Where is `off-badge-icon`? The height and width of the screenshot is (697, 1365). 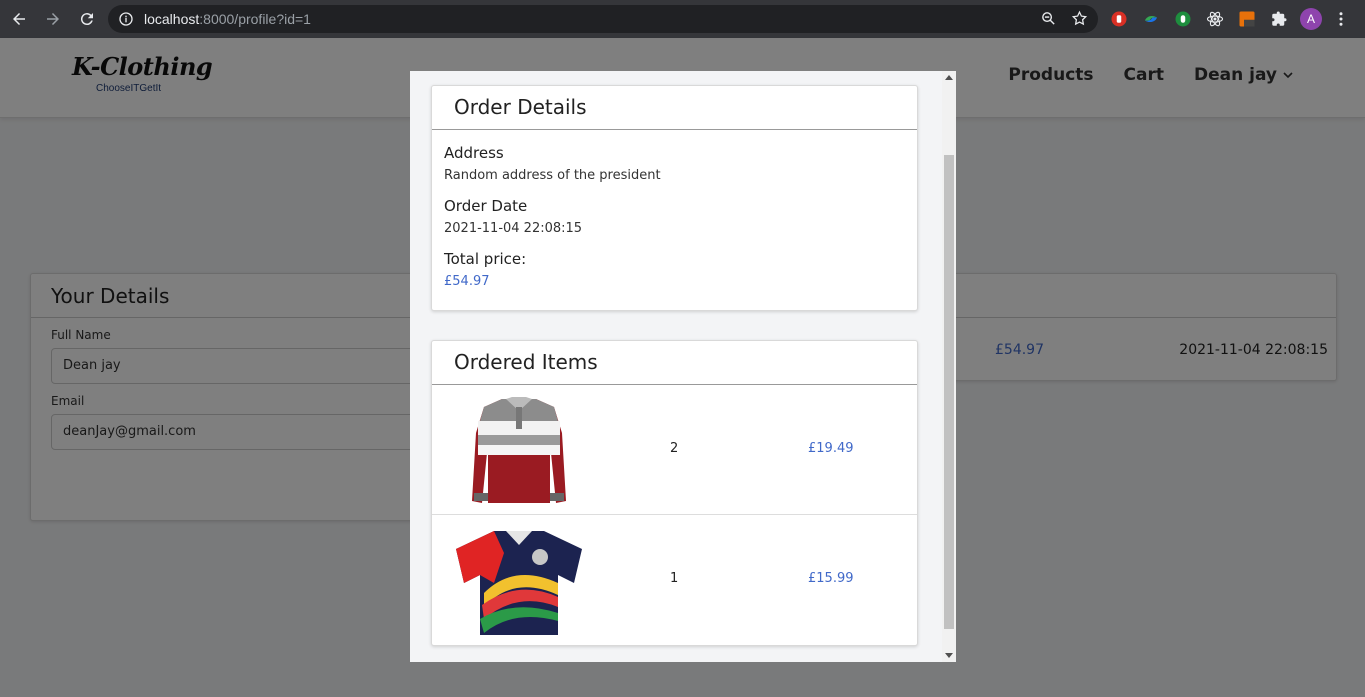
off-badge-icon is located at coordinates (1247, 19).